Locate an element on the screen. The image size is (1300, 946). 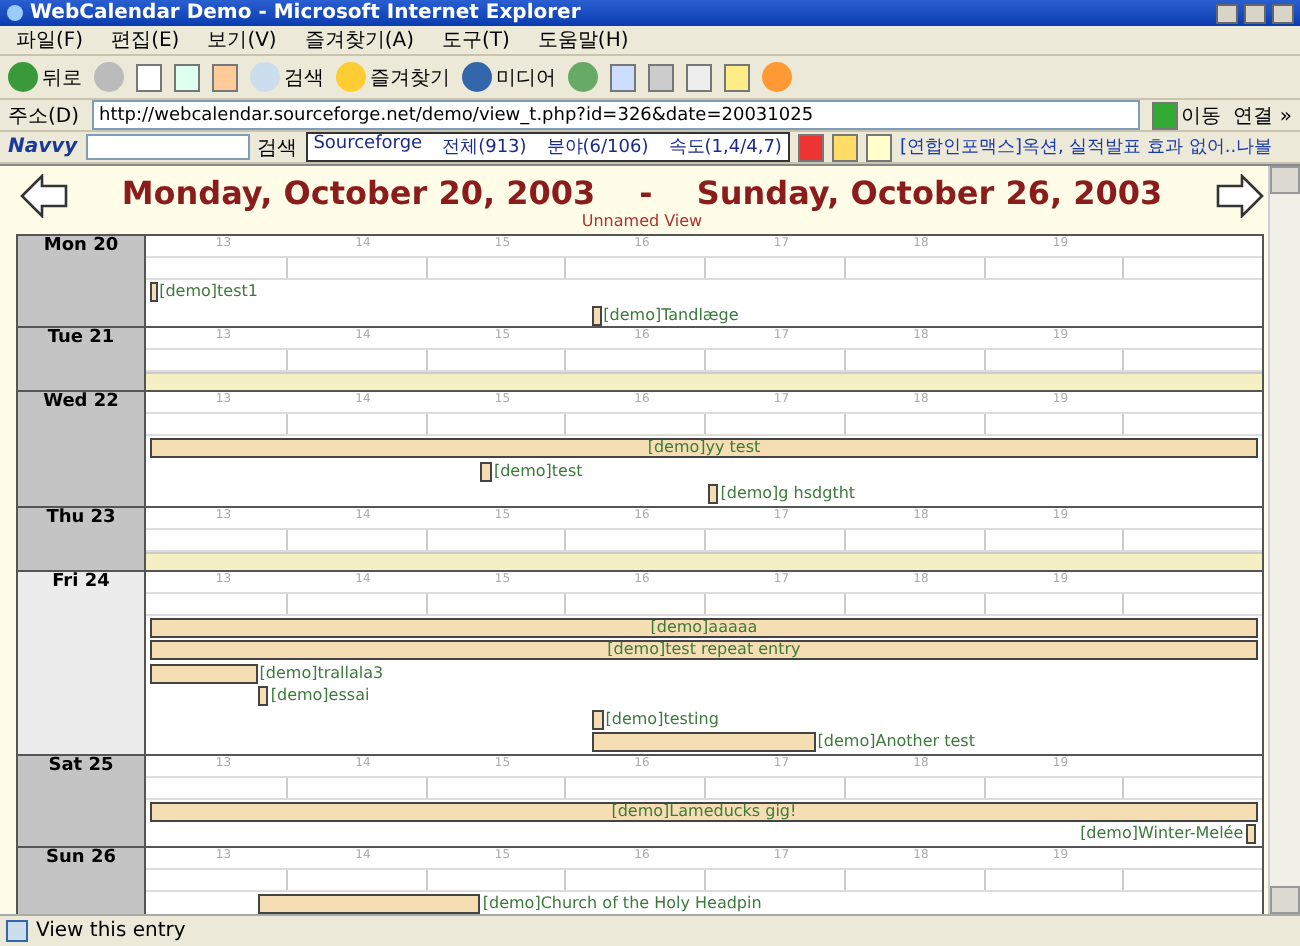
toolbar-search-button: 검색 is located at coordinates (277, 147).